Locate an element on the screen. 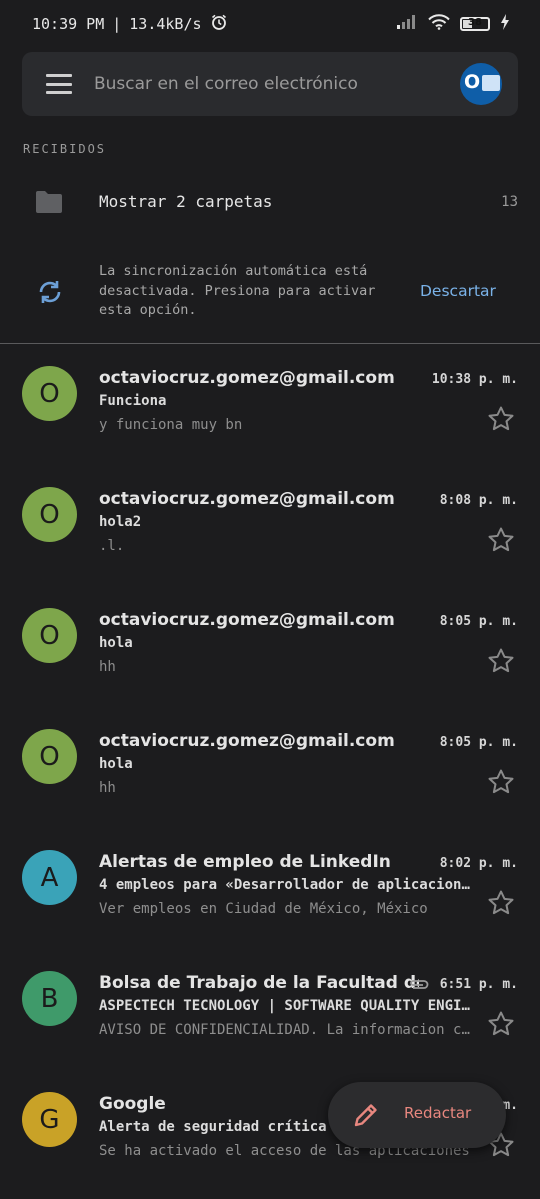 The height and width of the screenshot is (1199, 540). sender-name: Alertas de empleo de LinkedIn is located at coordinates (245, 862).